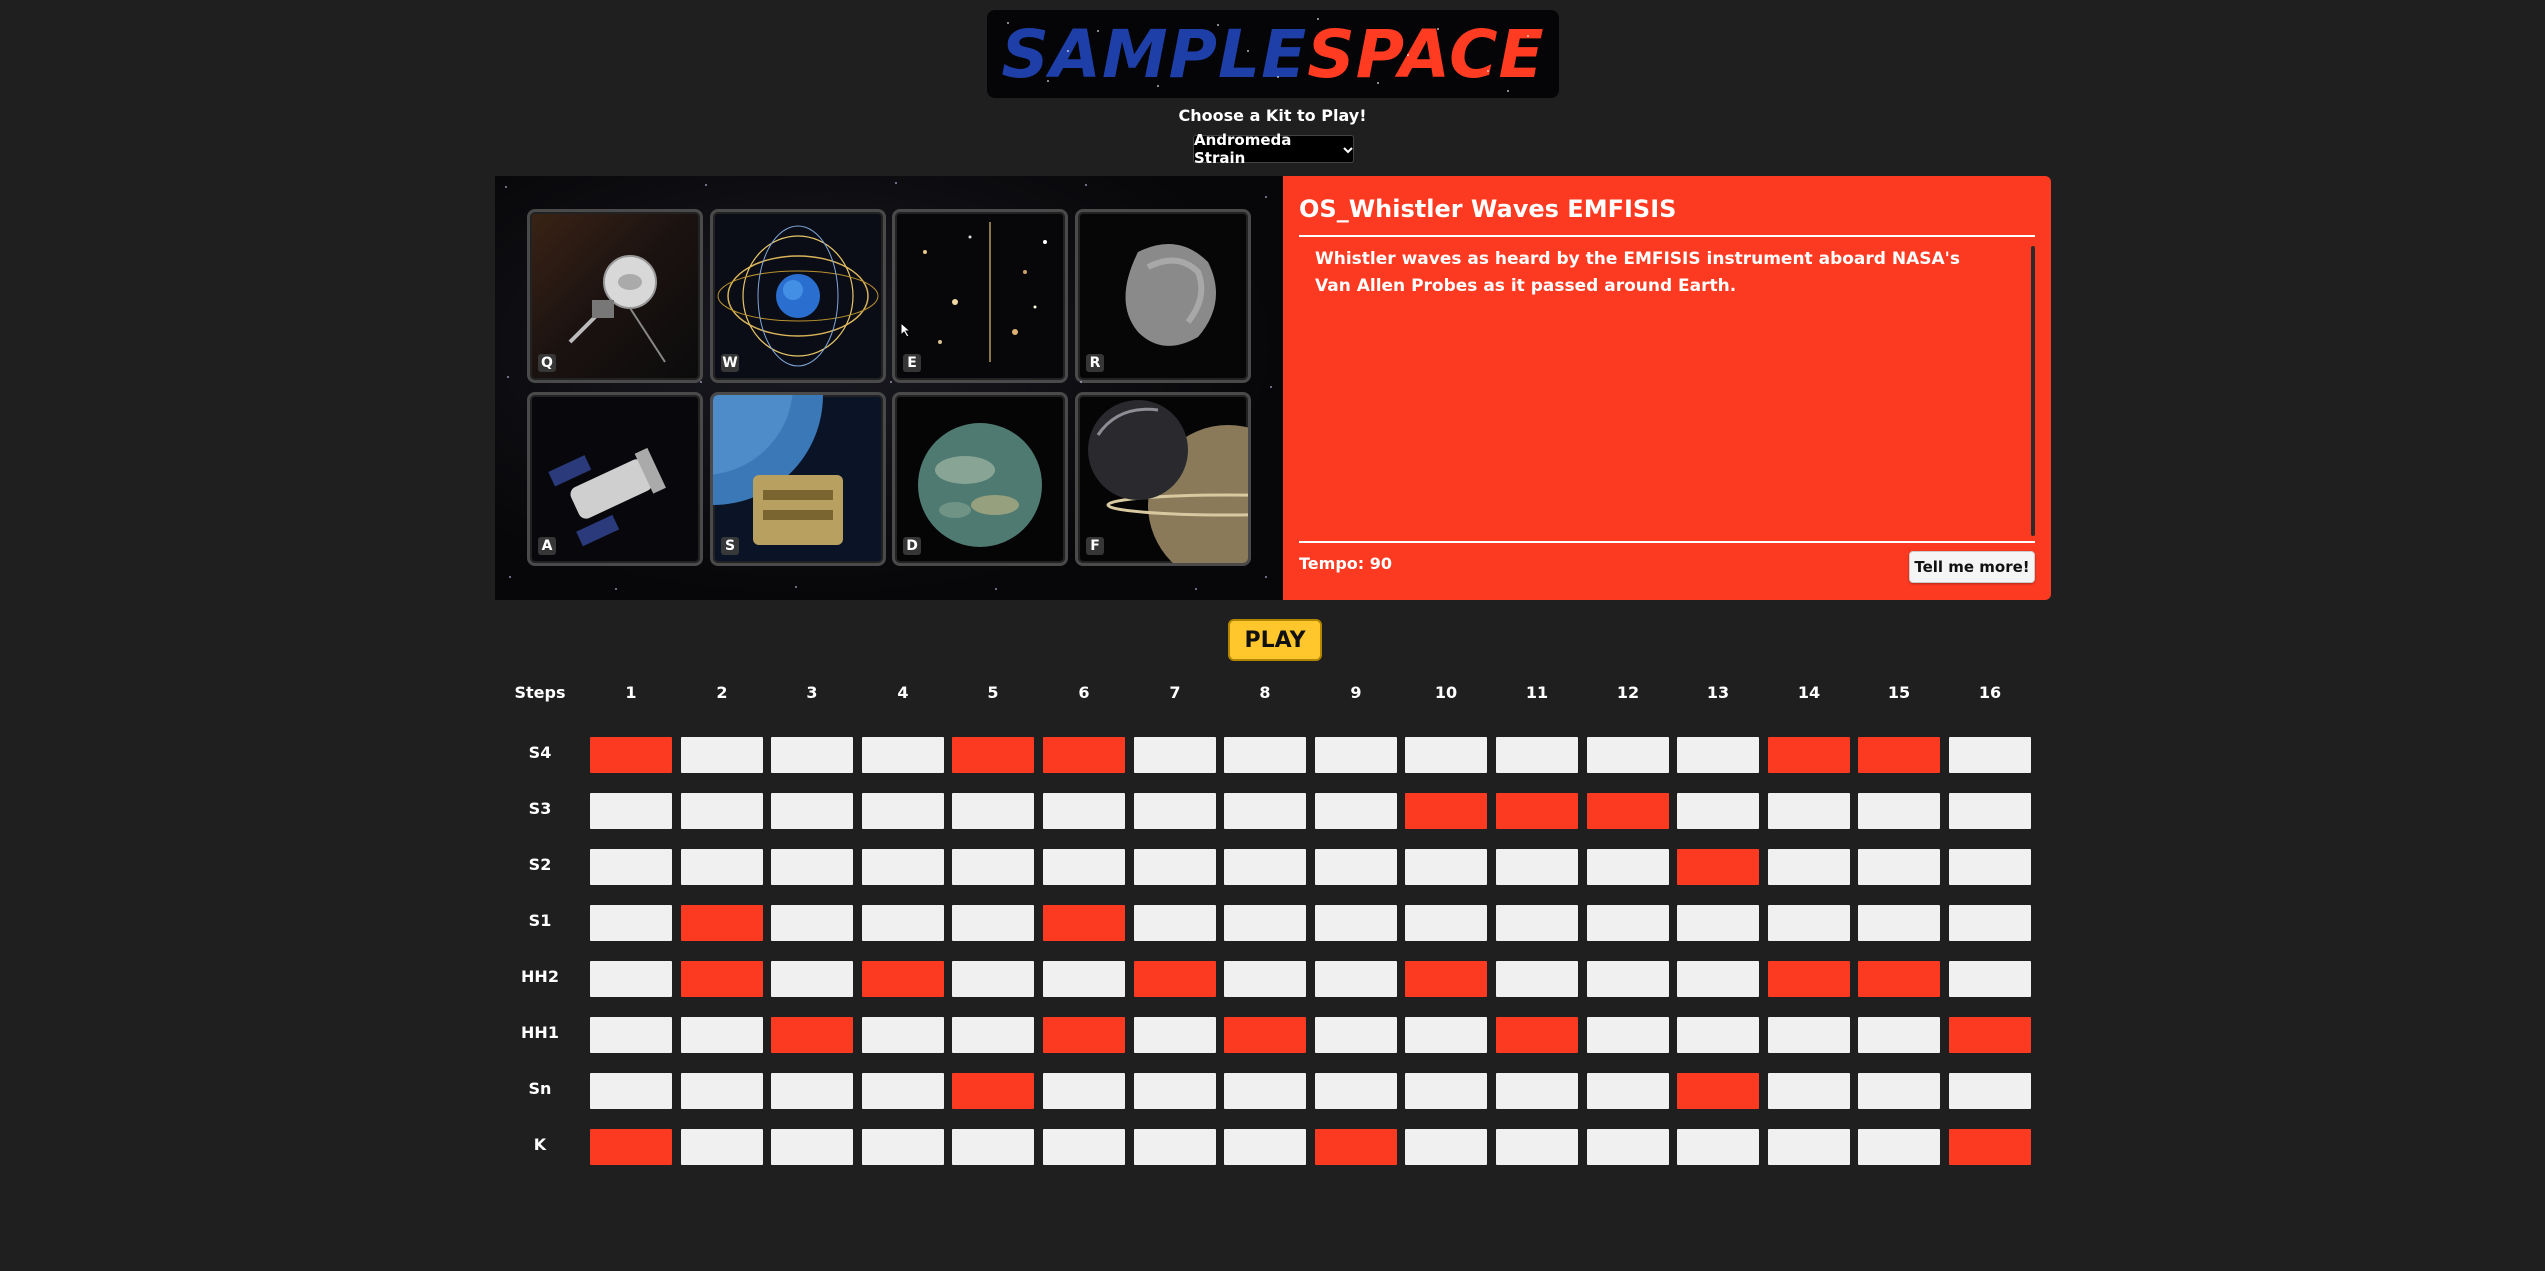 This screenshot has width=2545, height=1271. What do you see at coordinates (1972, 567) in the screenshot?
I see `tell-me-more-button: Tell me more!` at bounding box center [1972, 567].